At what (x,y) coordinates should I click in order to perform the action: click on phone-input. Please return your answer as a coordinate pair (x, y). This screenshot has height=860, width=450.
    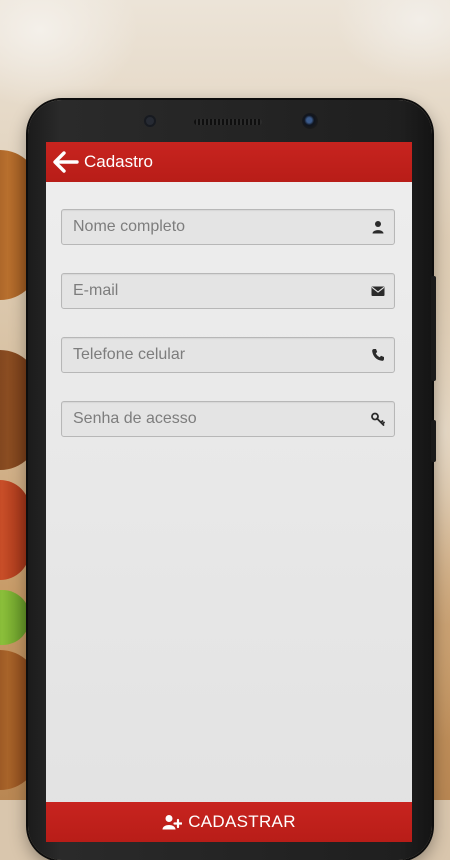
    Looking at the image, I should click on (228, 355).